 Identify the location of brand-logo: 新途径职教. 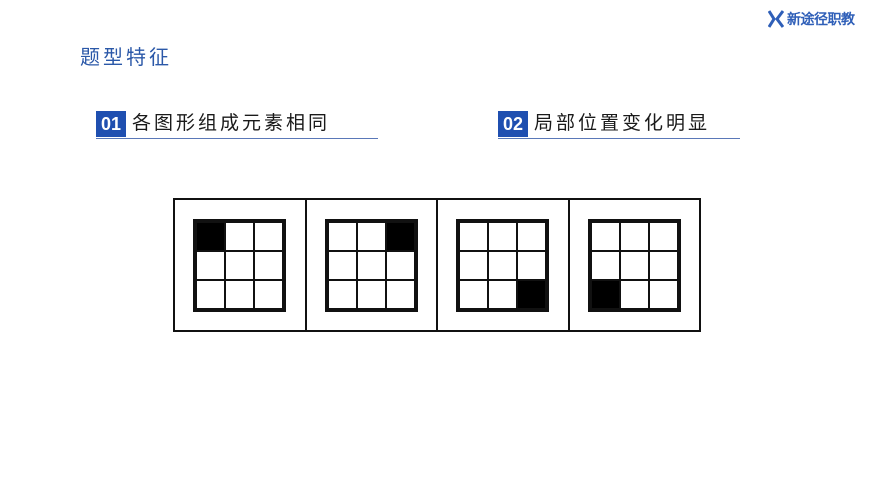
(811, 19).